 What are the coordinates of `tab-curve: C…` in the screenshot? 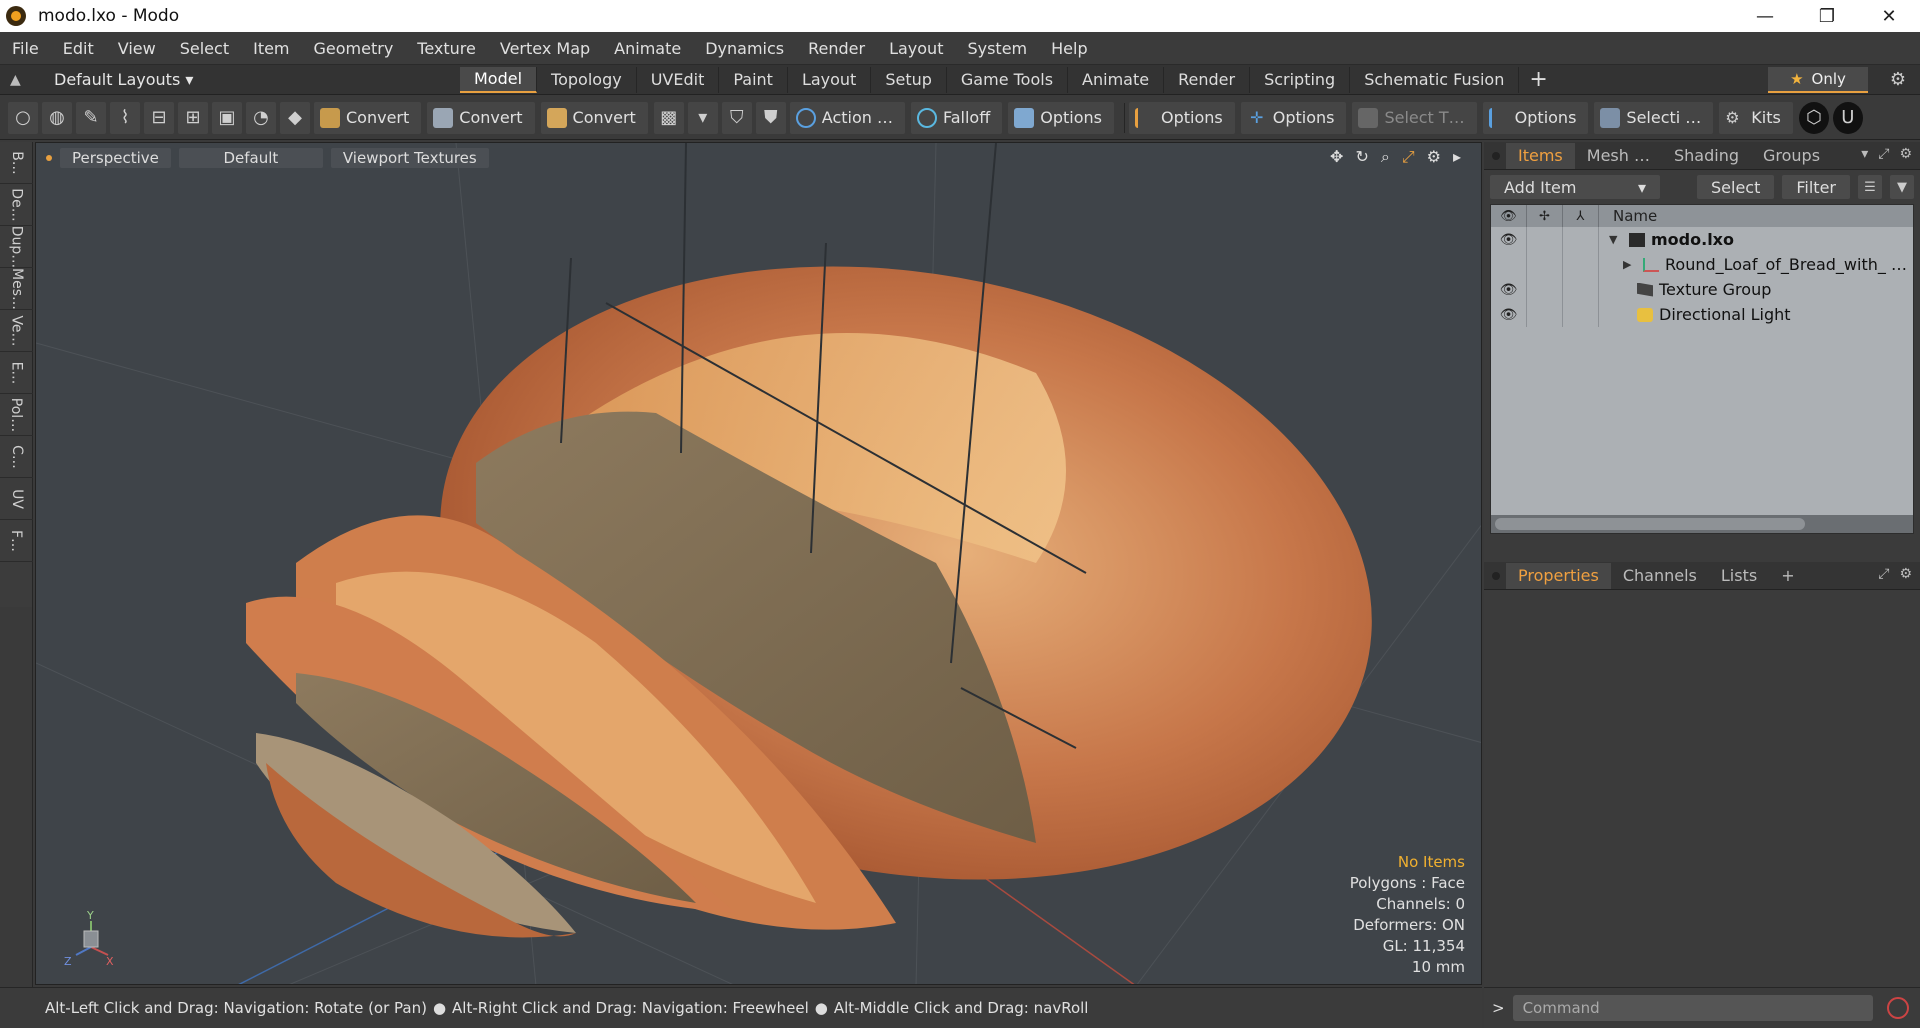 It's located at (16, 457).